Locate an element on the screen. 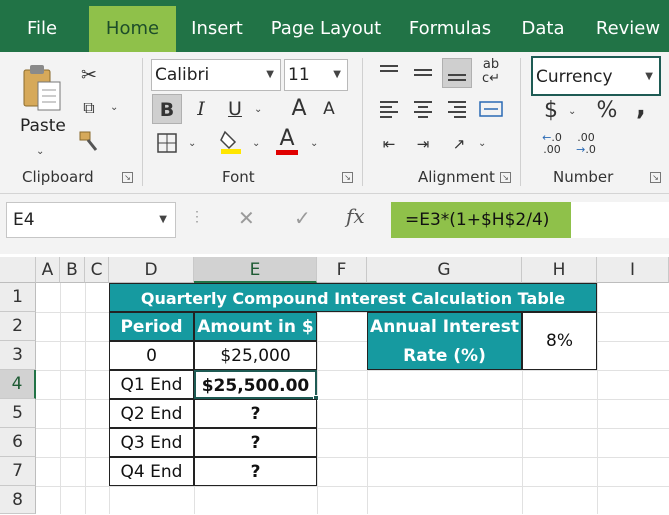  insert-function-icon: fx is located at coordinates (355, 216).